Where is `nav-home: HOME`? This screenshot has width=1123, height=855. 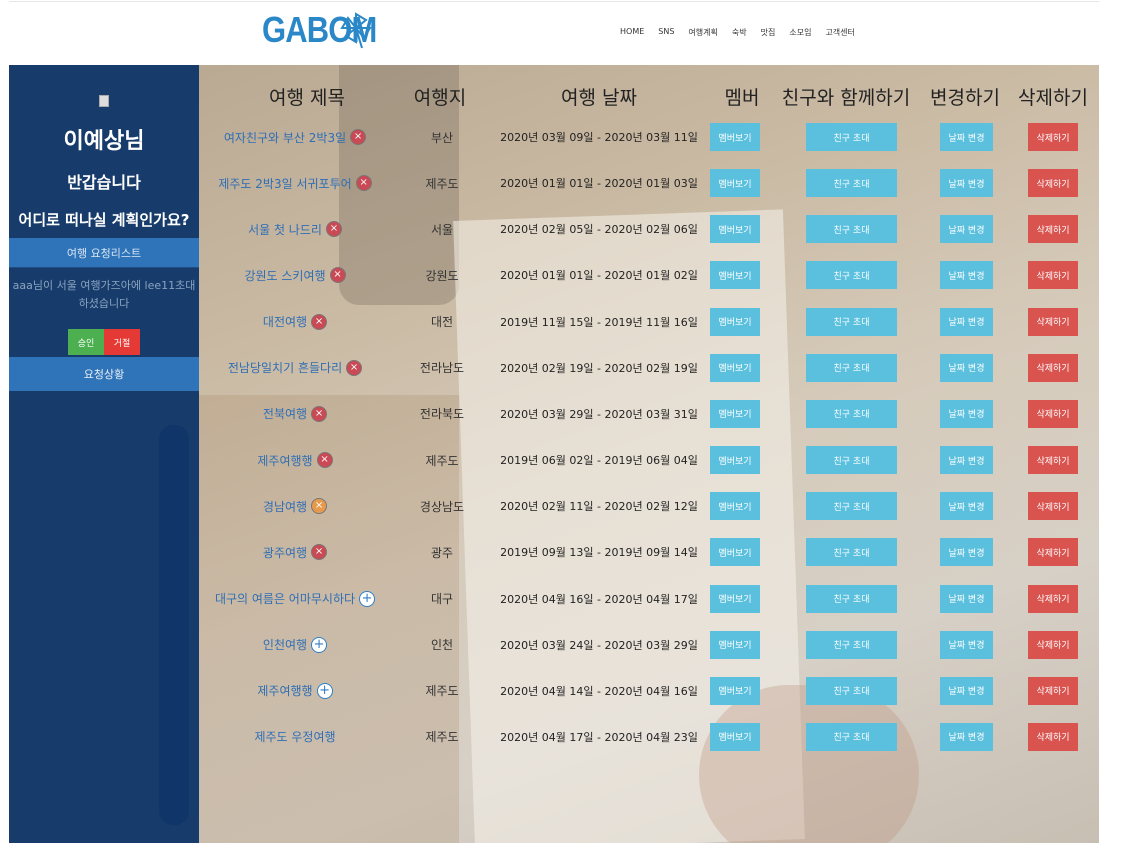 nav-home: HOME is located at coordinates (632, 32).